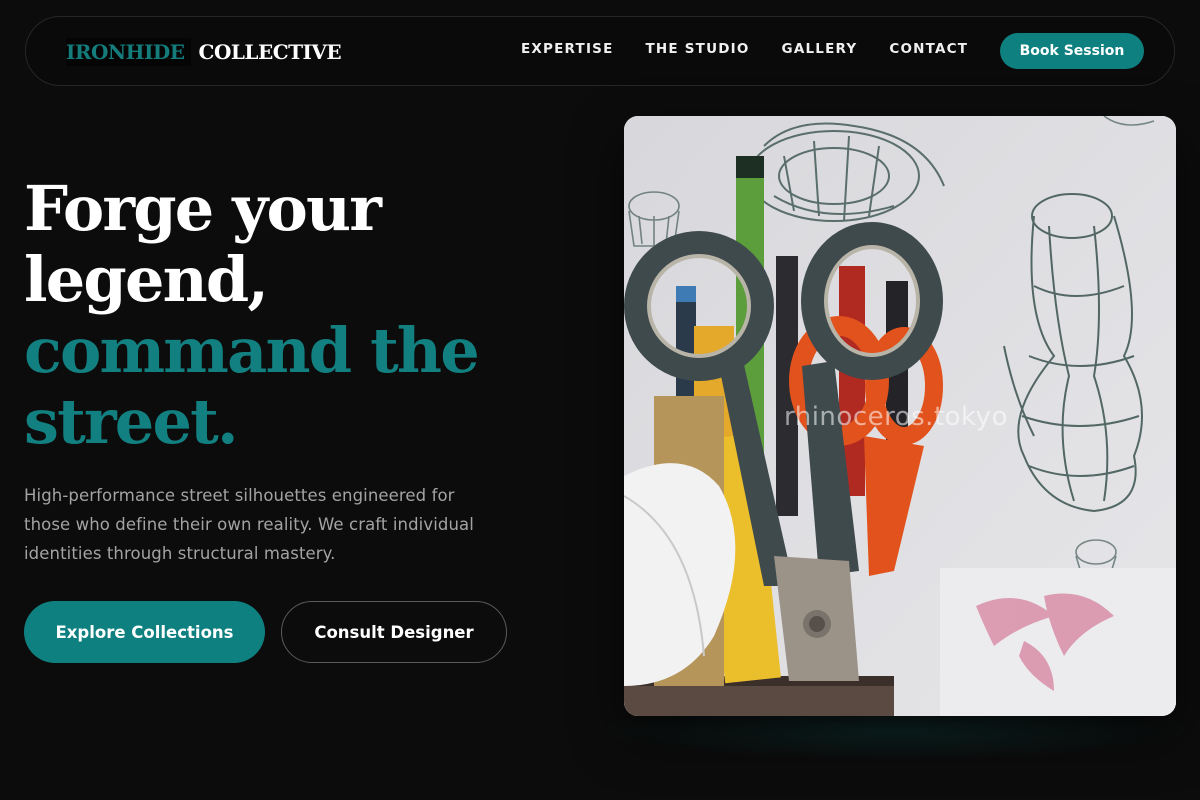 The width and height of the screenshot is (1200, 800). What do you see at coordinates (896, 417) in the screenshot?
I see `image-watermark: rhinoceros.tokyo` at bounding box center [896, 417].